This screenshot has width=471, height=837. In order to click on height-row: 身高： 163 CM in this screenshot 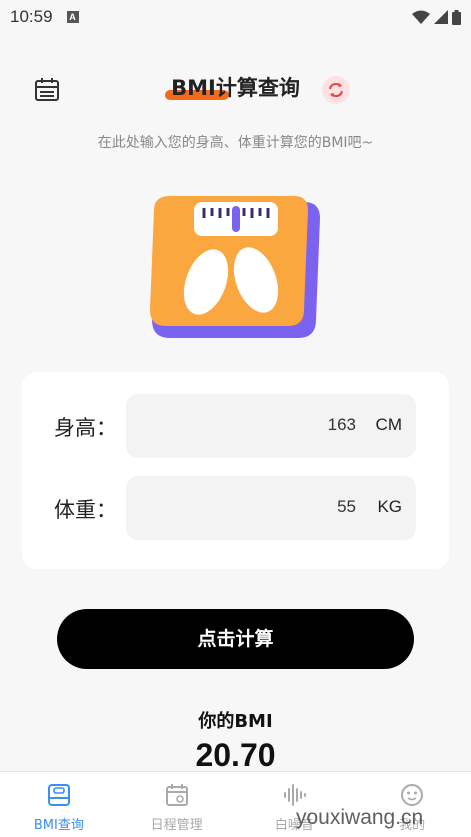, I will do `click(235, 426)`.